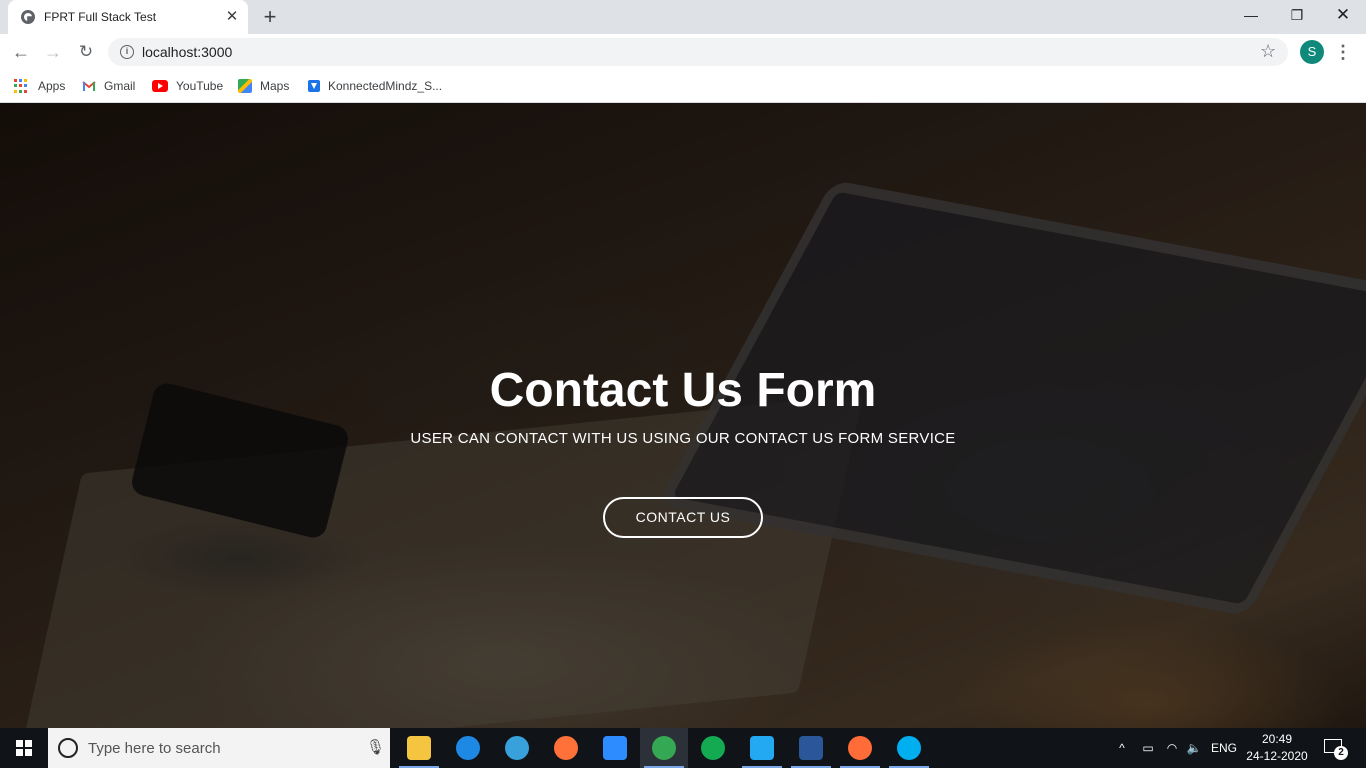  I want to click on clock-time: 20:49, so click(1277, 739).